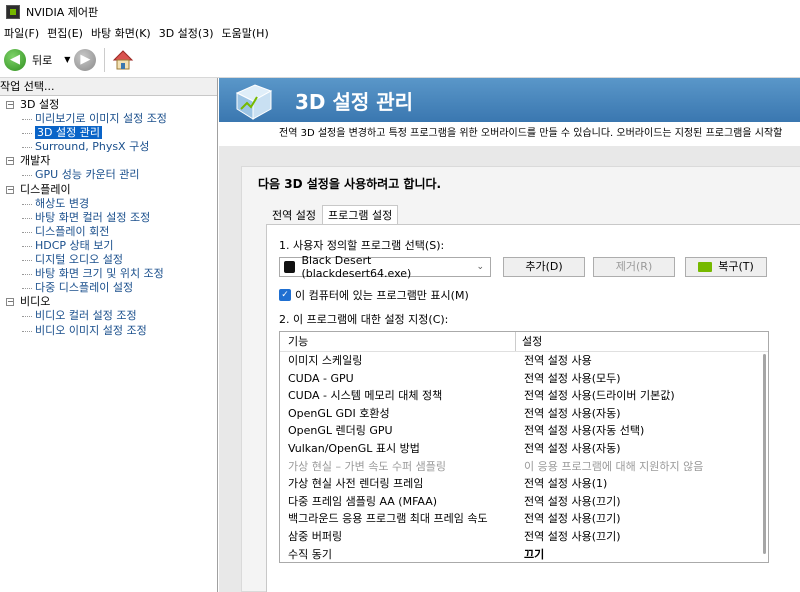  I want to click on tree-item: GPU 성능 카운터 관리, so click(108, 175).